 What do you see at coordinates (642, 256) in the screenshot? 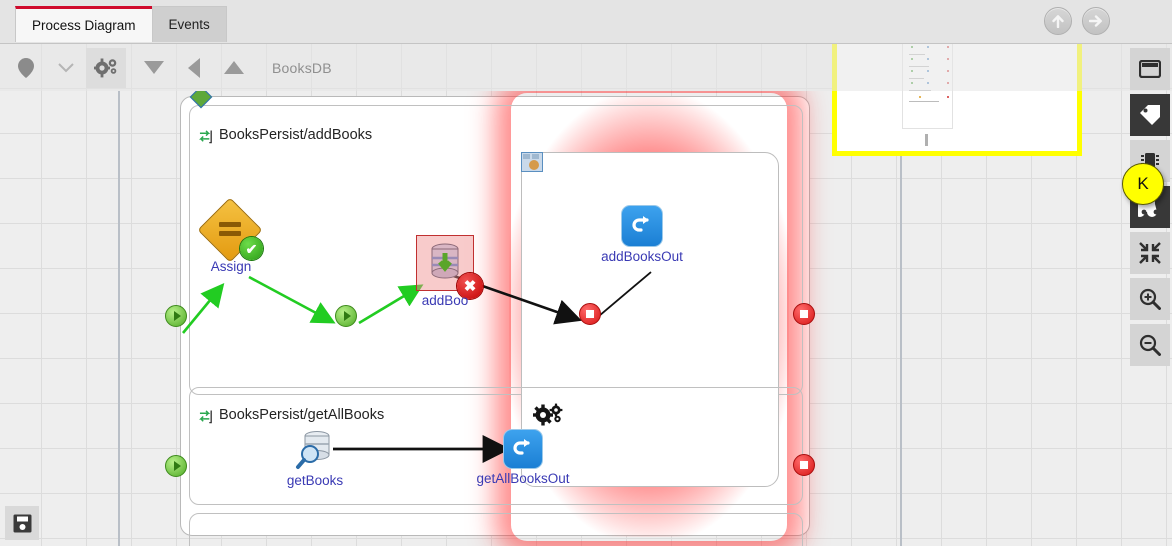
I see `add-books-out-activity-label: addBooksOut` at bounding box center [642, 256].